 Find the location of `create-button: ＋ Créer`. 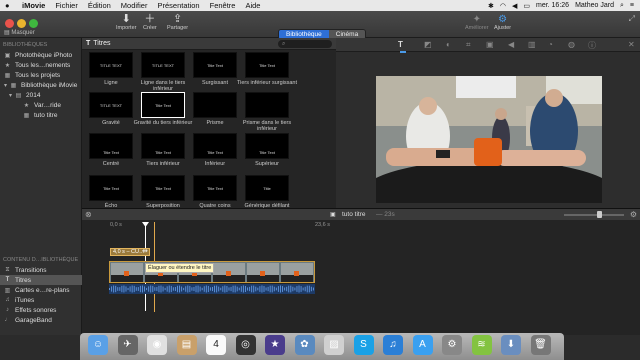

create-button: ＋ Créer is located at coordinates (150, 22).